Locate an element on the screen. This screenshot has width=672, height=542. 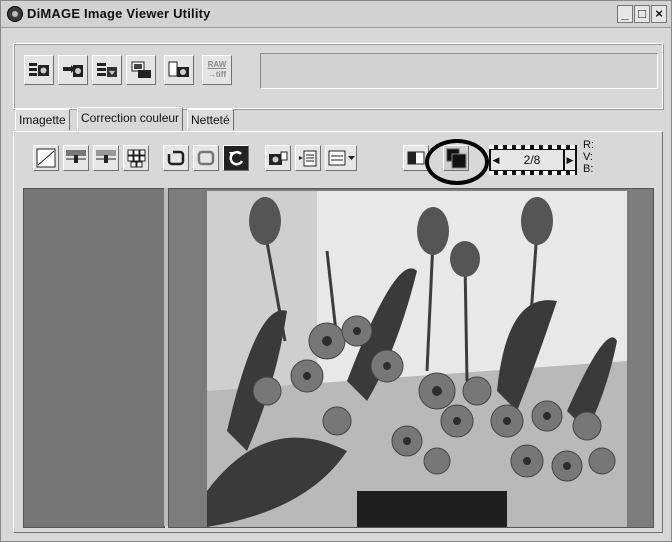
camera-snapshot-icon is located at coordinates (278, 158).